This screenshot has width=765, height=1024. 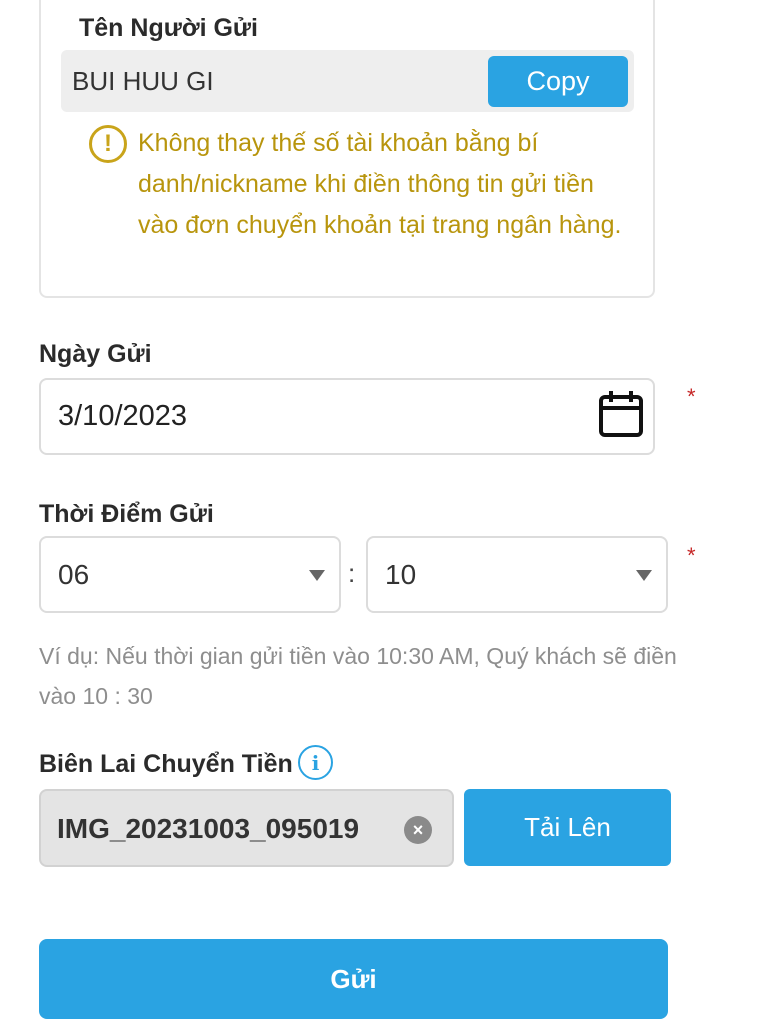 I want to click on date-required-mark: *, so click(x=691, y=396).